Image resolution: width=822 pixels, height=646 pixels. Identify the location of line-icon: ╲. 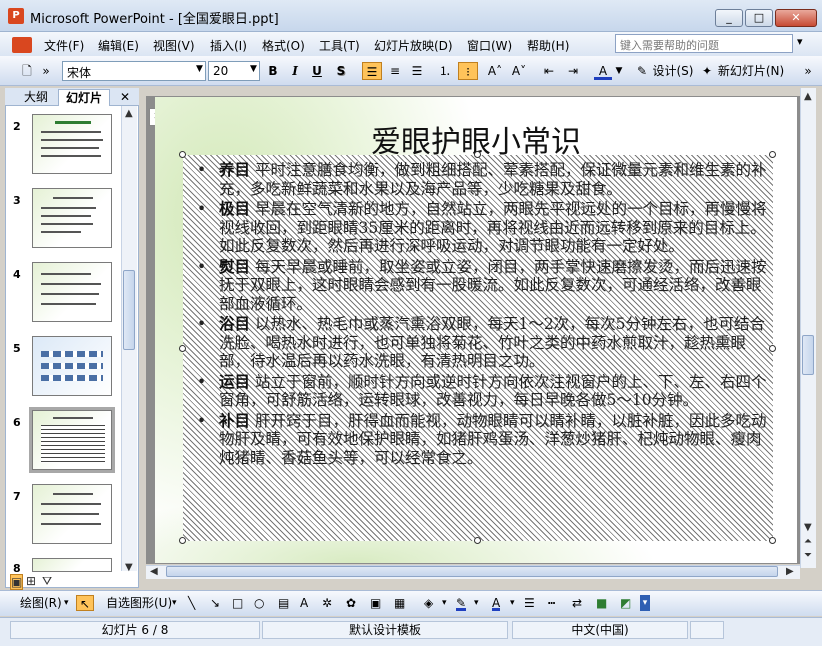
(191, 603).